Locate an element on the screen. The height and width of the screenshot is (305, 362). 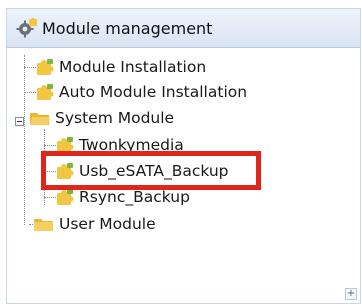
tree-item-label: User Module is located at coordinates (107, 224).